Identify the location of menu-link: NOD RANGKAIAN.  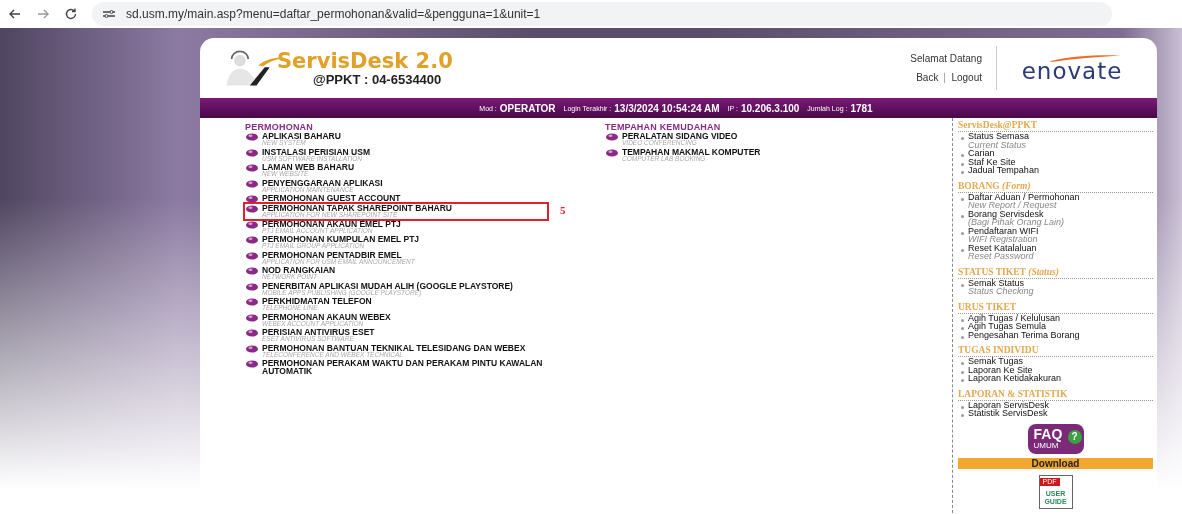
(299, 270).